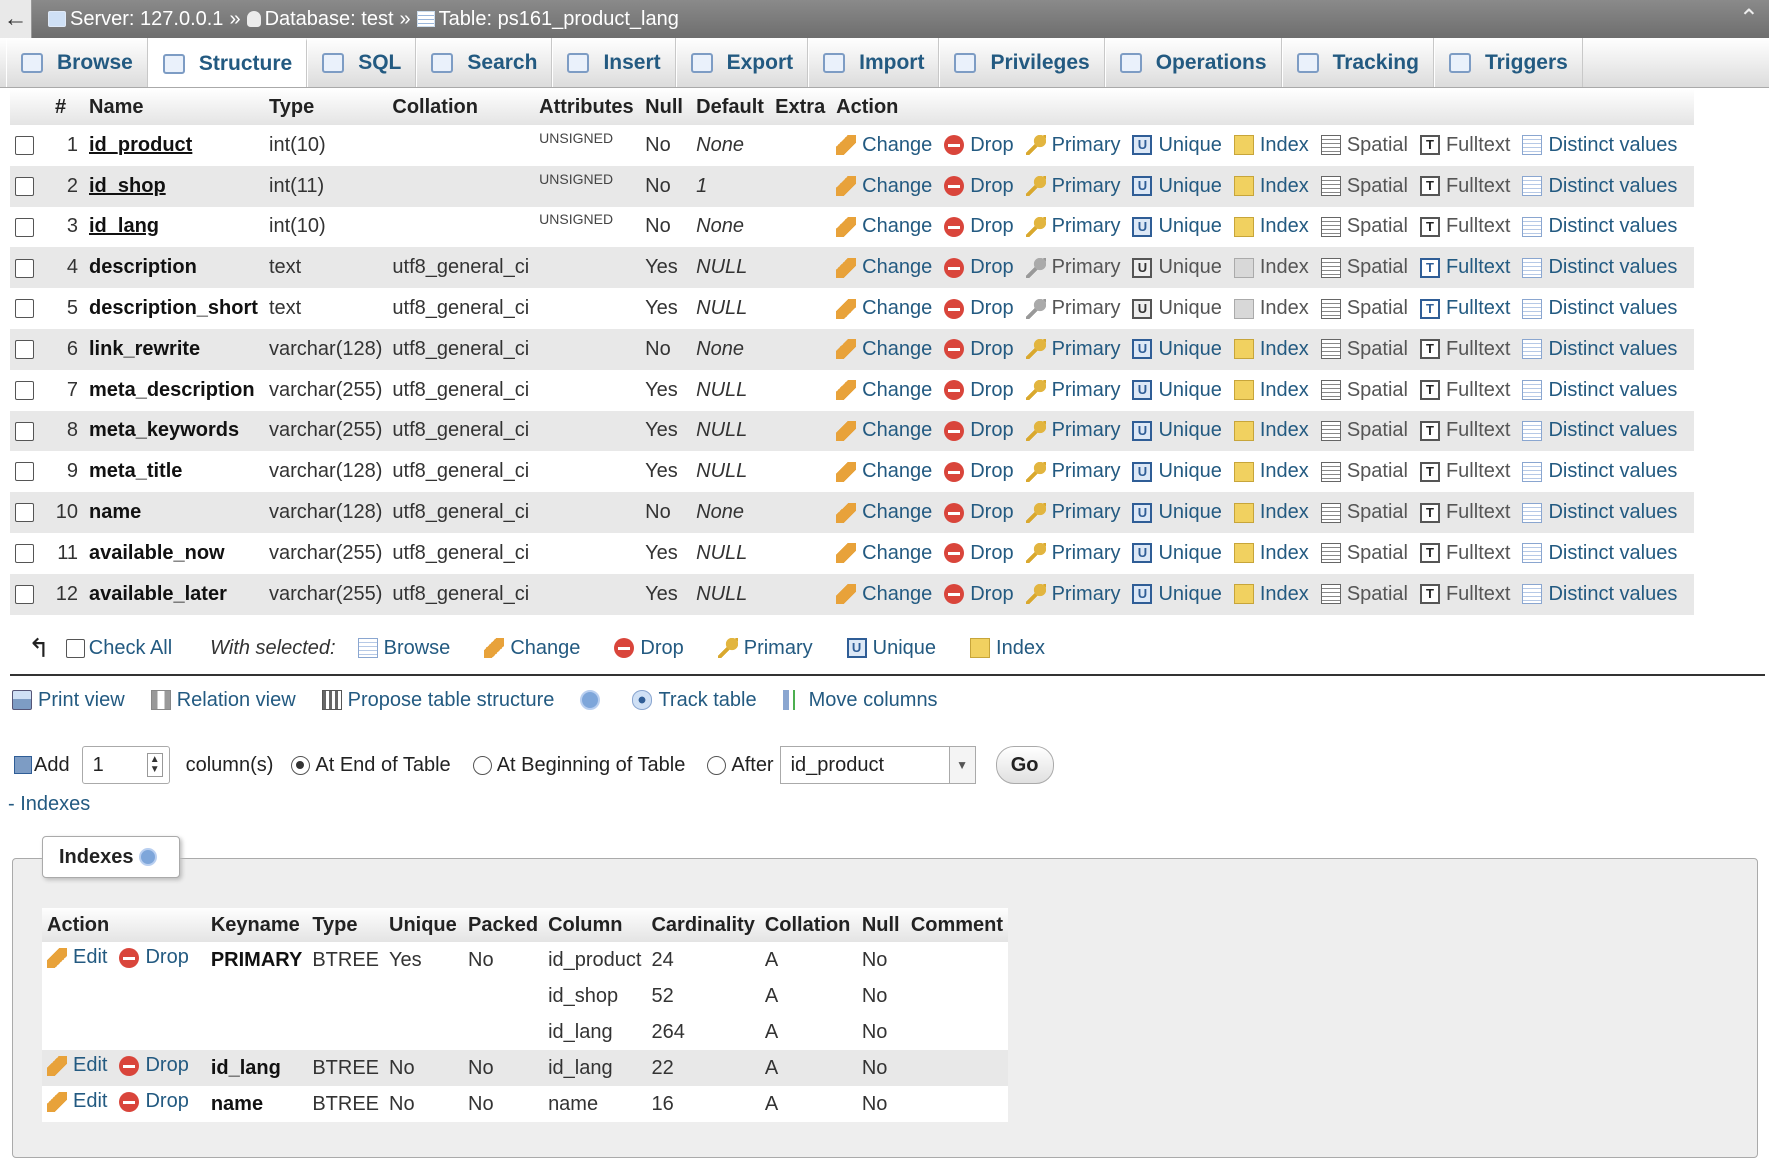  What do you see at coordinates (484, 62) in the screenshot?
I see `tab-search: Search` at bounding box center [484, 62].